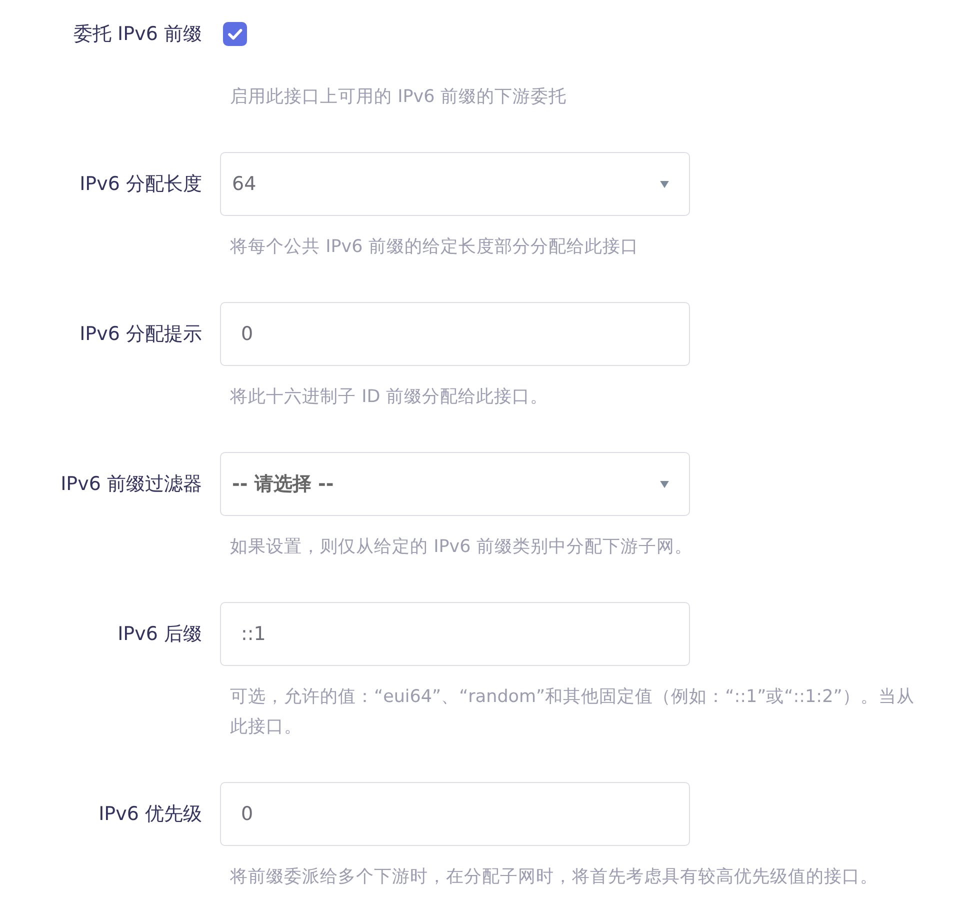  Describe the element at coordinates (389, 397) in the screenshot. I see `field-description: 将此十六进制子 ID 前缀分配给此接口。` at that location.